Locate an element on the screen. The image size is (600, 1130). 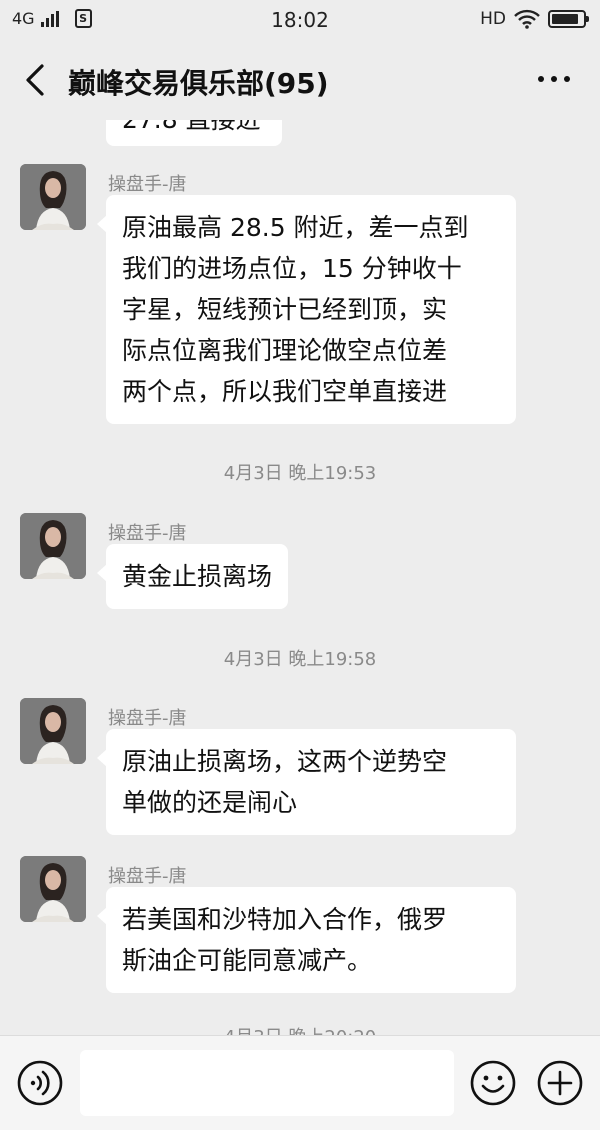
wifi-icon is located at coordinates (527, 19).